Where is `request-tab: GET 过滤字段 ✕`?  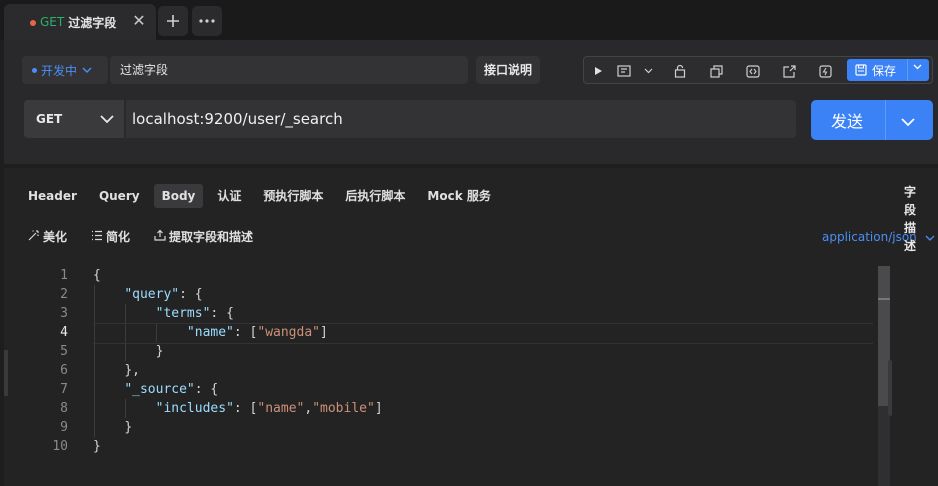 request-tab: GET 过滤字段 ✕ is located at coordinates (80, 22).